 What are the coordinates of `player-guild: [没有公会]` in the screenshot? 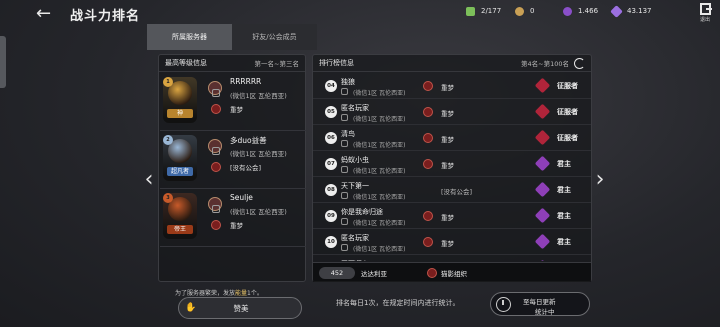 It's located at (246, 168).